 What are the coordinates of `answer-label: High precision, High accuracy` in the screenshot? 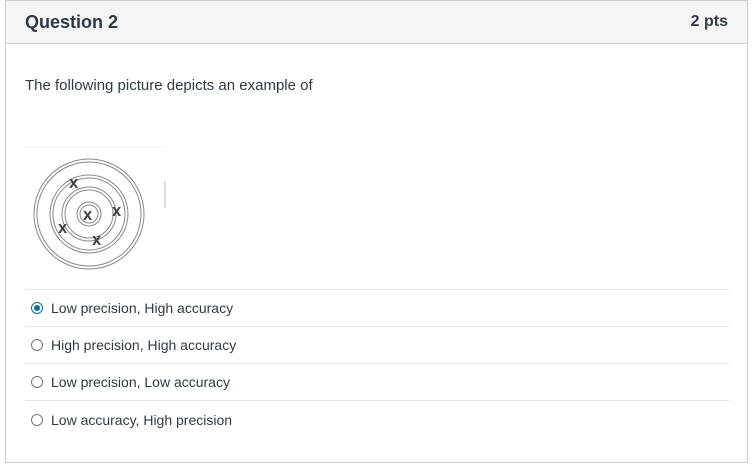 It's located at (144, 345).